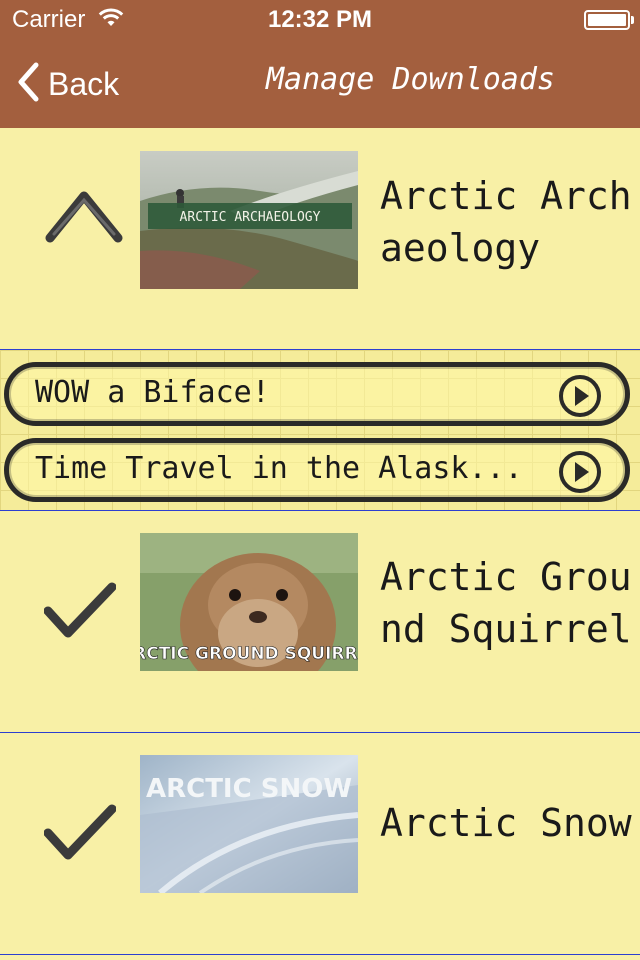 This screenshot has width=640, height=960. Describe the element at coordinates (249, 789) in the screenshot. I see `thumbnail-caption: ARCTIC SNOW` at that location.